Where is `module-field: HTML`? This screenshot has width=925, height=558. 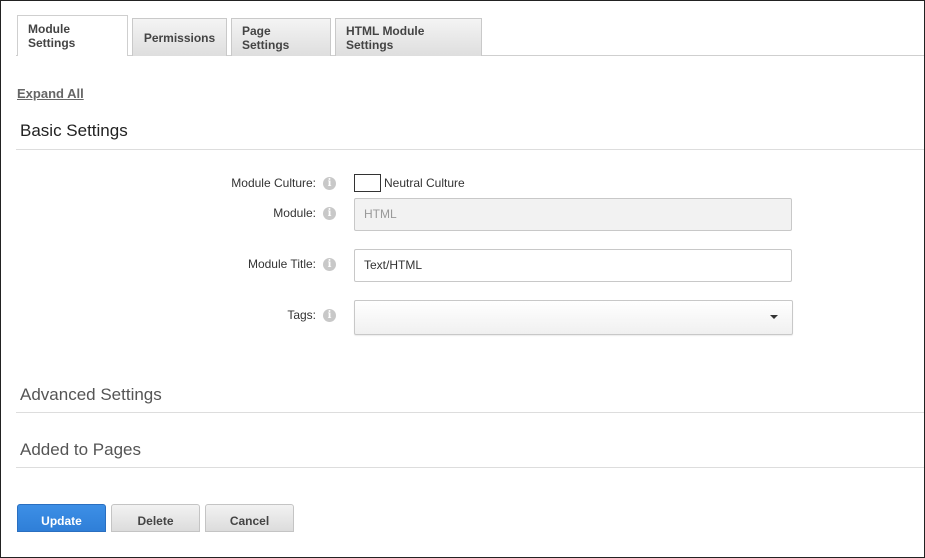
module-field: HTML is located at coordinates (573, 214).